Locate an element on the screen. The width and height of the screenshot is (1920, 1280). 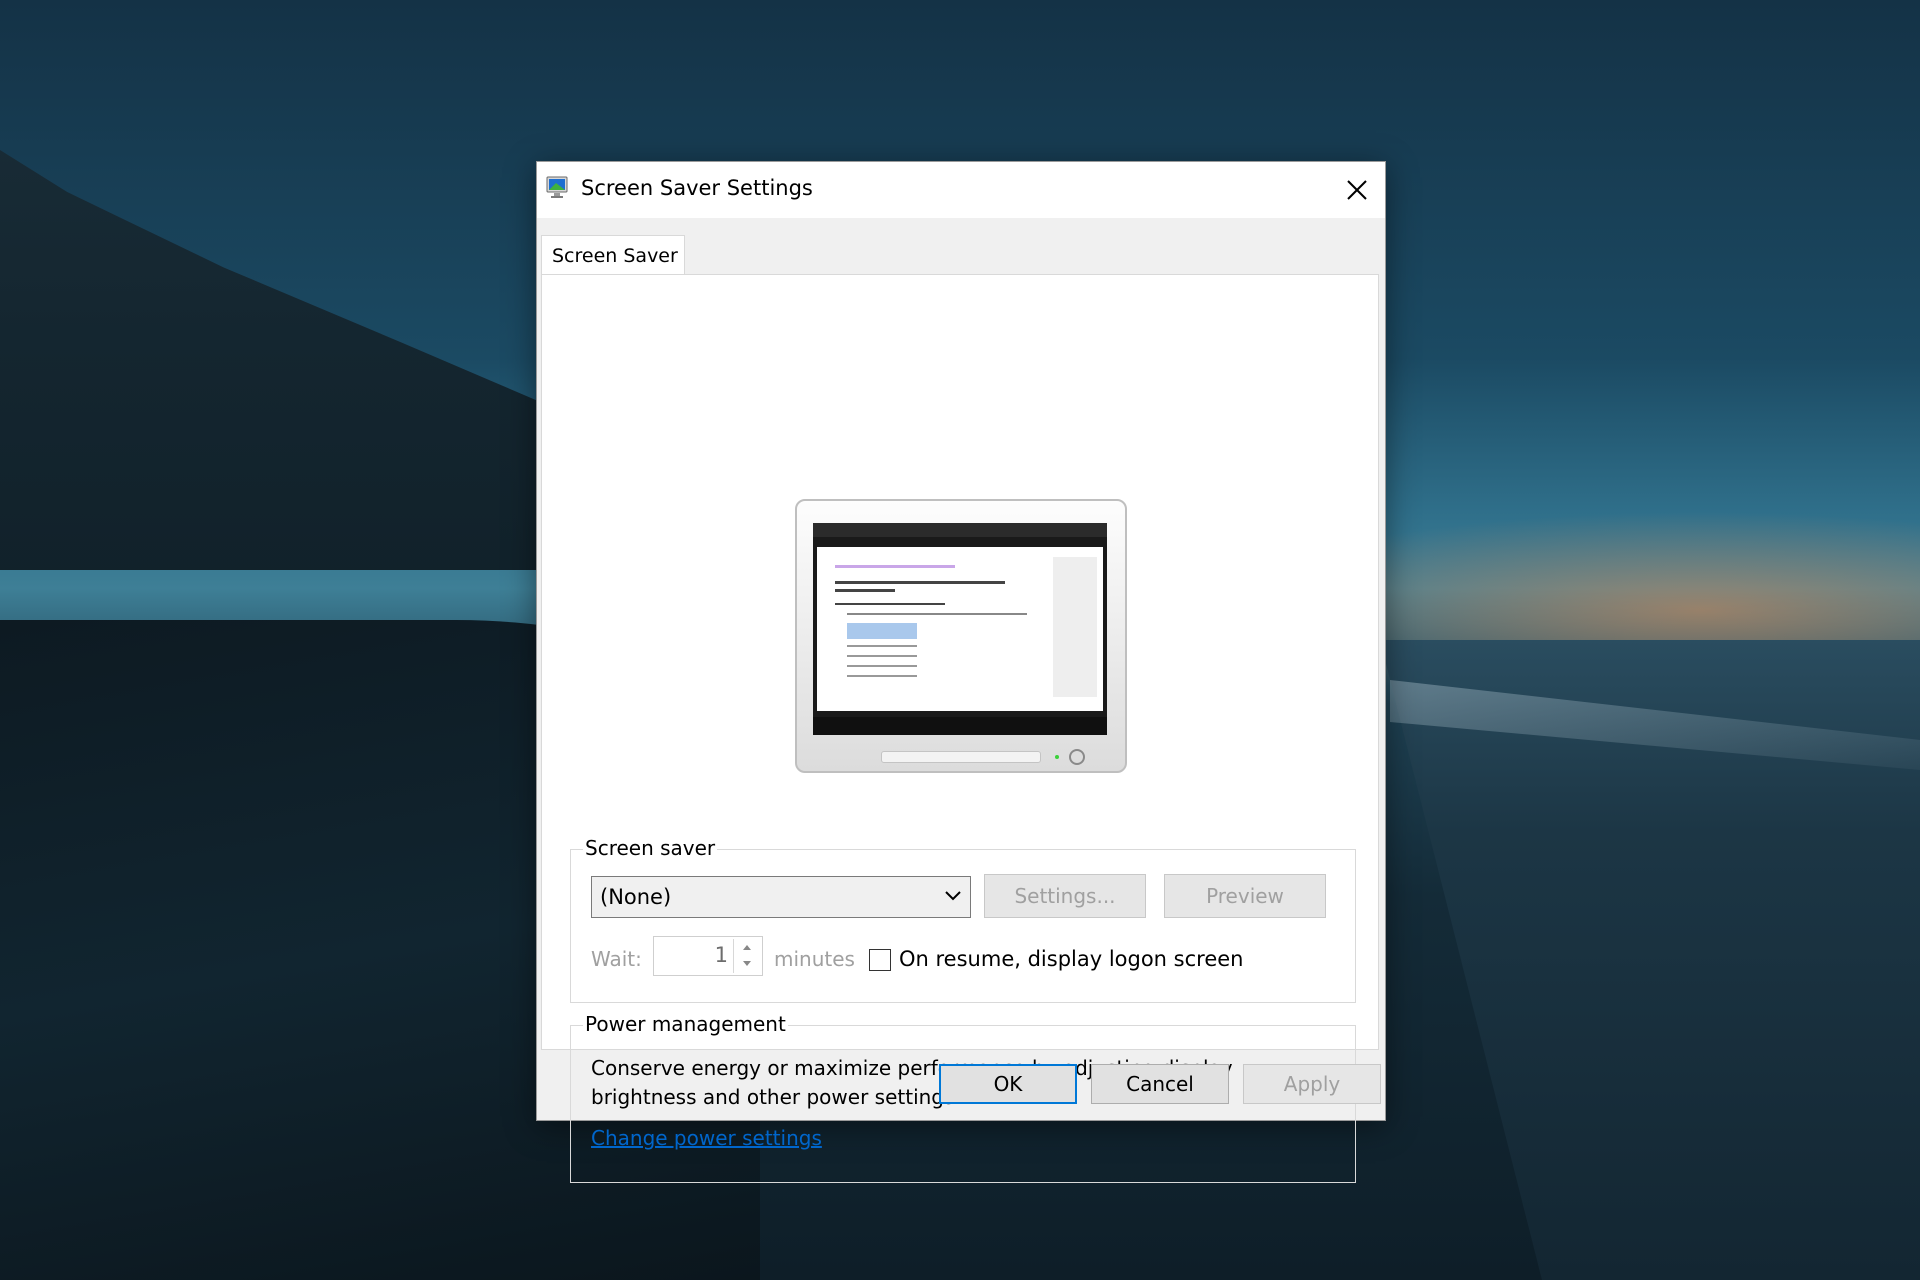
wait-value: 1 is located at coordinates (721, 955).